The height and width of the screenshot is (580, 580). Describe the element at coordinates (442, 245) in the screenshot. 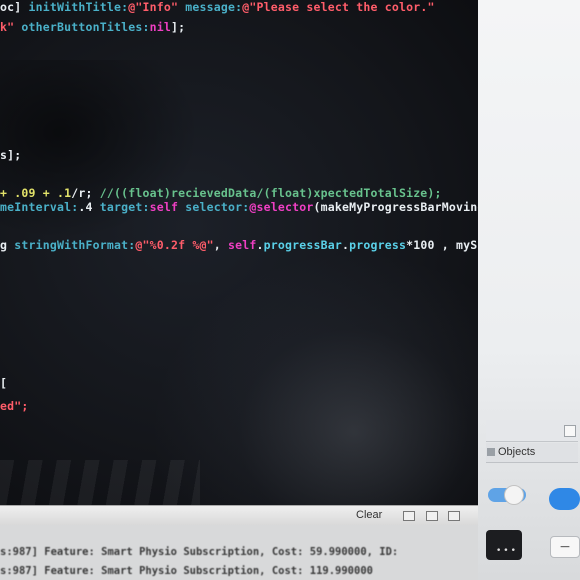

I see `code-token: *100 , myString` at that location.